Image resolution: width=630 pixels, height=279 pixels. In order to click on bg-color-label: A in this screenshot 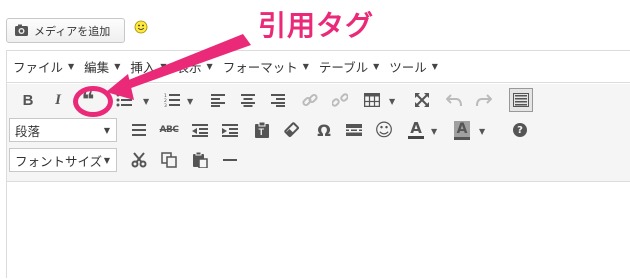, I will do `click(462, 130)`.